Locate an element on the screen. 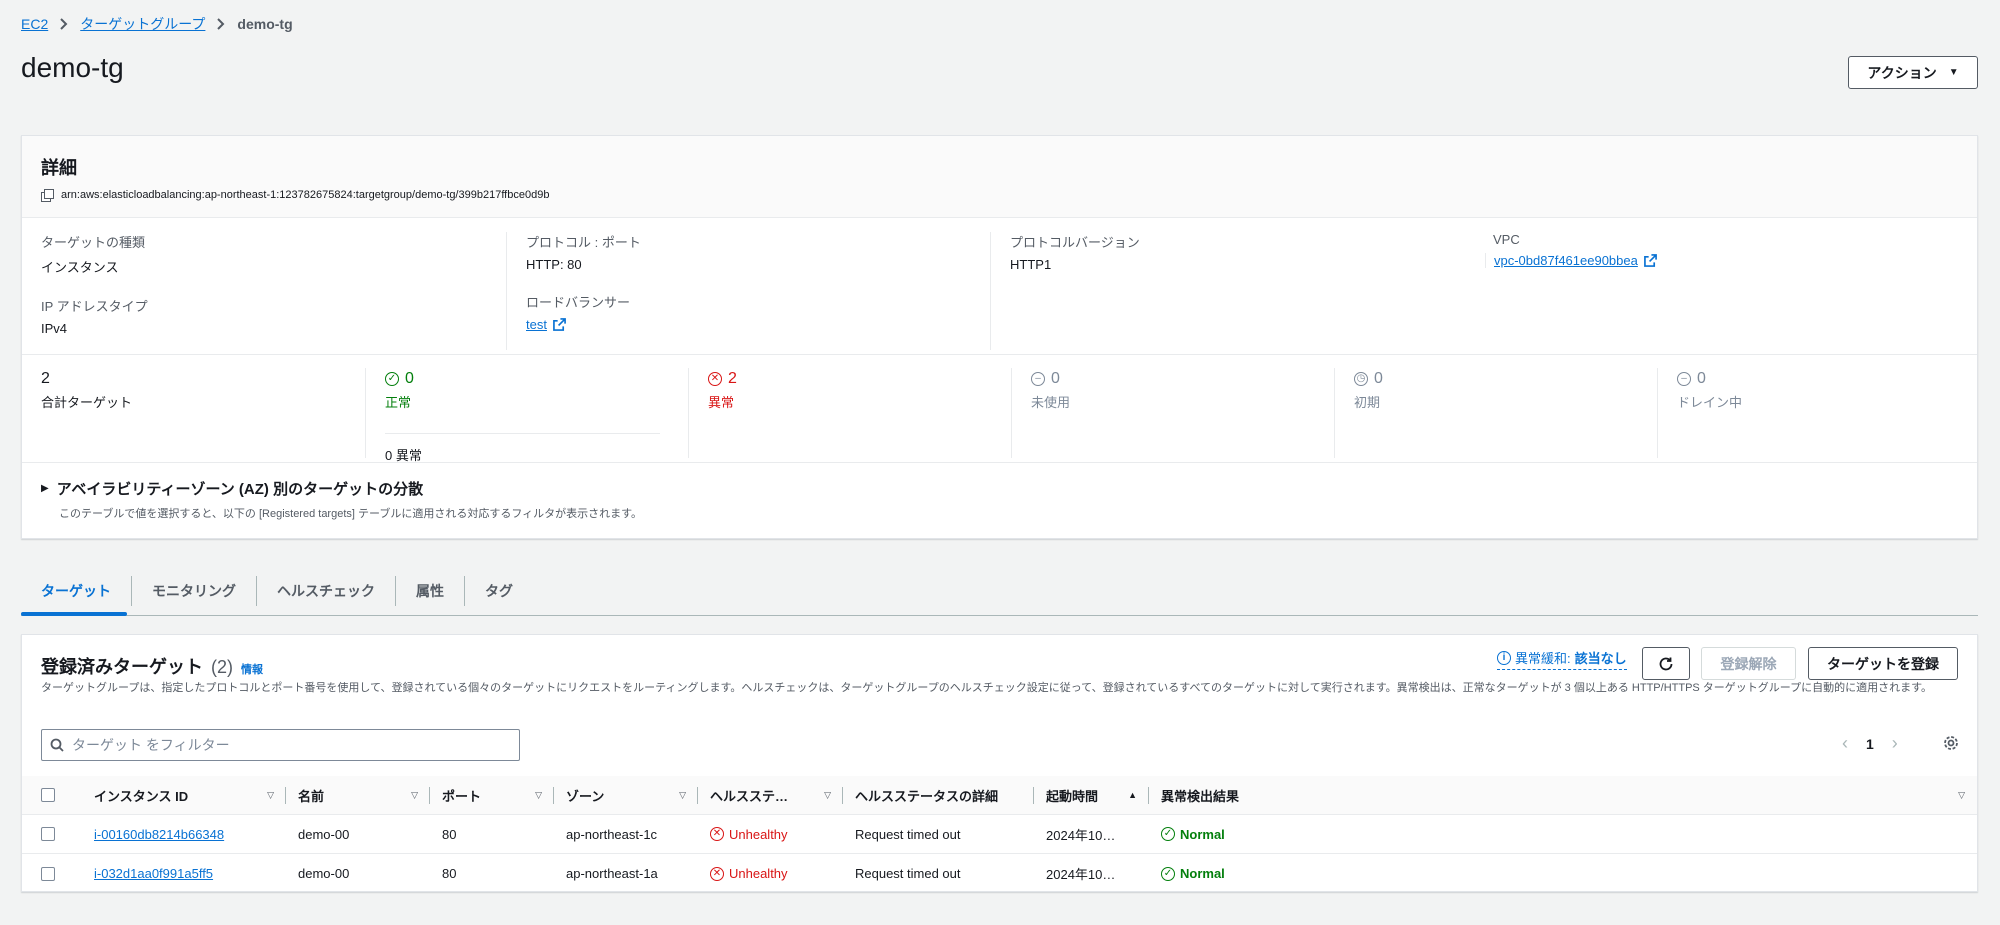 The width and height of the screenshot is (2000, 925). config-col-1: ターゲットの種類 インスタンス IP アドレスタイプ IPv4 is located at coordinates (264, 291).